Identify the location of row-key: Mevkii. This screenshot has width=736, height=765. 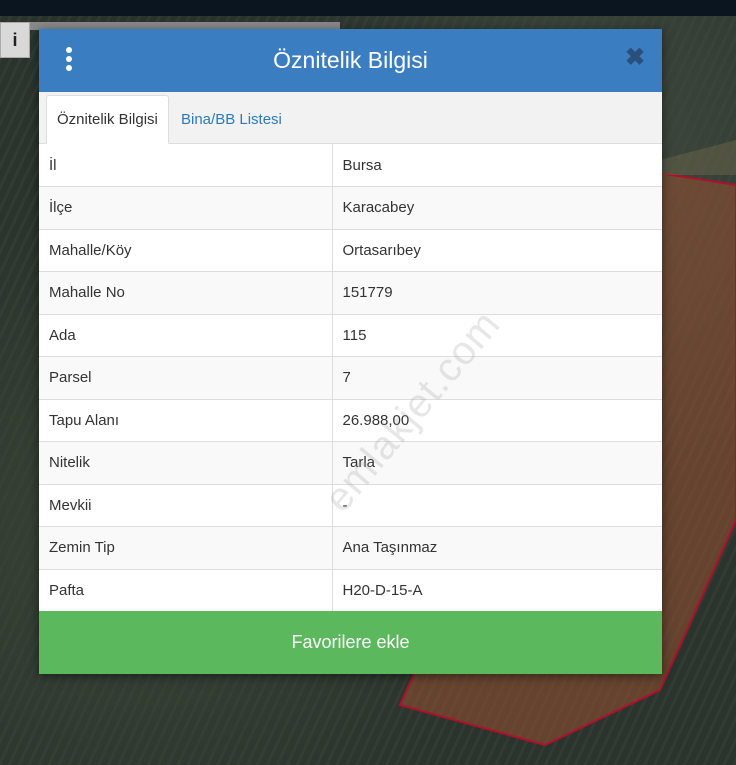
(186, 505).